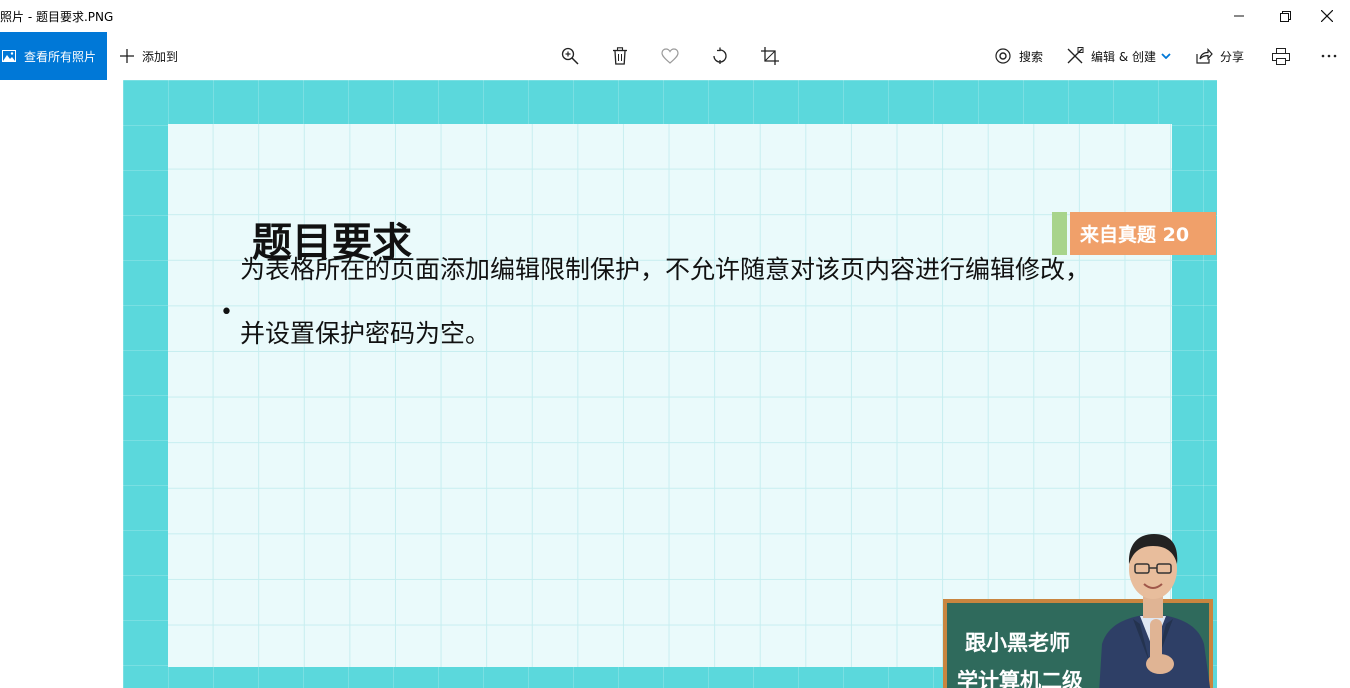 Image resolution: width=1350 pixels, height=688 pixels. I want to click on more-icon, so click(1329, 56).